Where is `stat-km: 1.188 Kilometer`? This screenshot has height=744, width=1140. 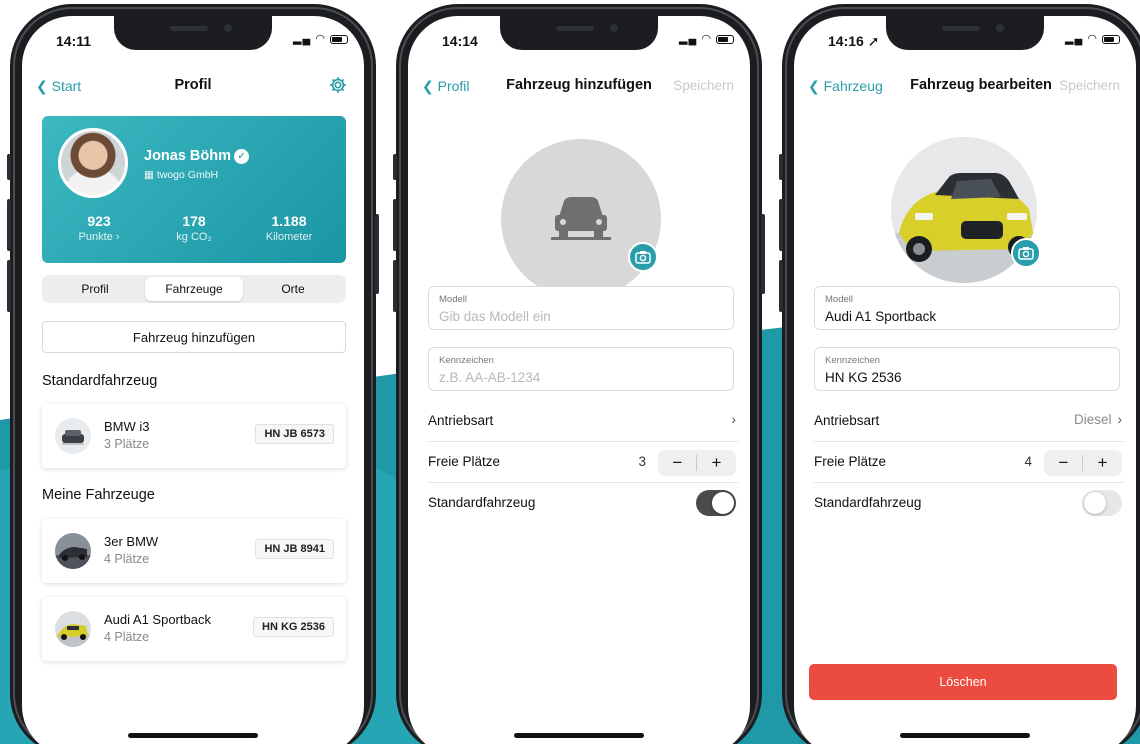
stat-km: 1.188 Kilometer is located at coordinates (289, 228).